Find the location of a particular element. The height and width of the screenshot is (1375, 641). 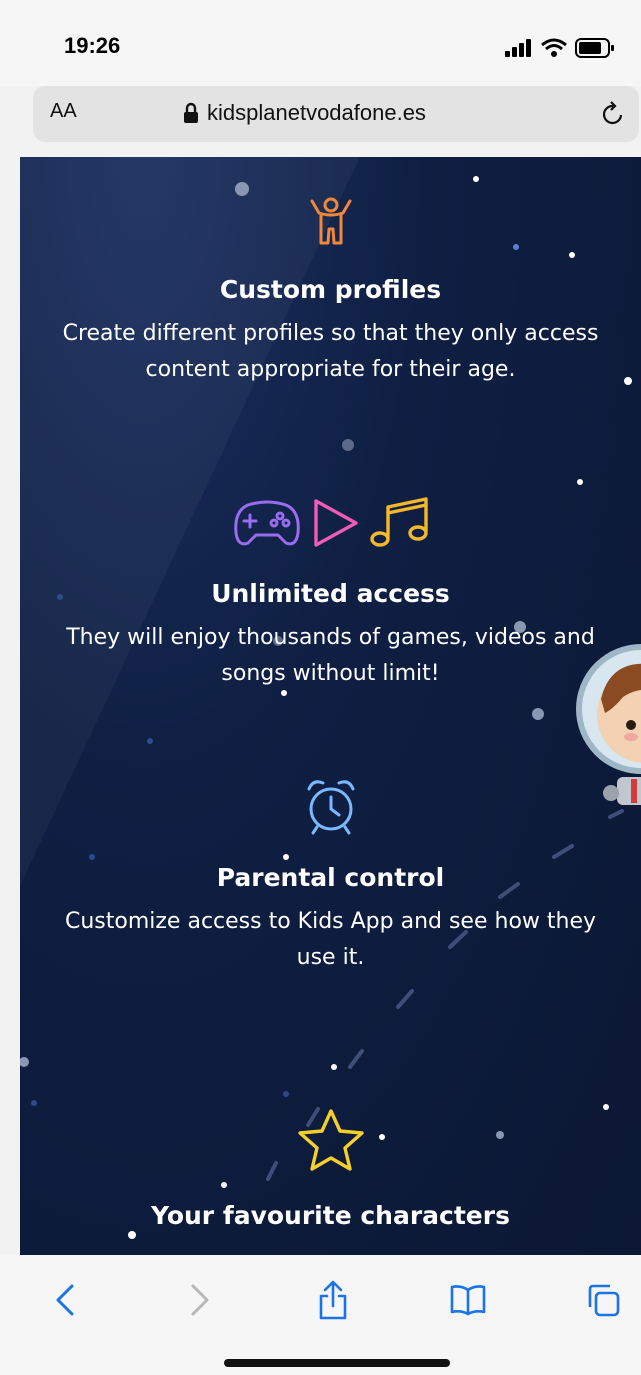

status-bar: 19:26 is located at coordinates (320, 43).